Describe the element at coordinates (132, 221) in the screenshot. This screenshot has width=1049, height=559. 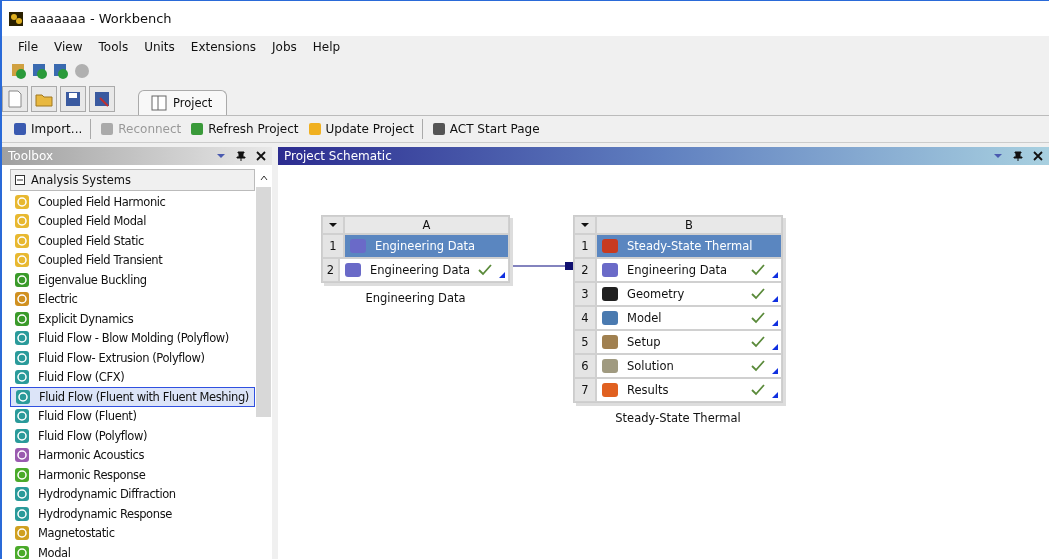
I see `toolbox-item: Coupled Field Modal` at that location.